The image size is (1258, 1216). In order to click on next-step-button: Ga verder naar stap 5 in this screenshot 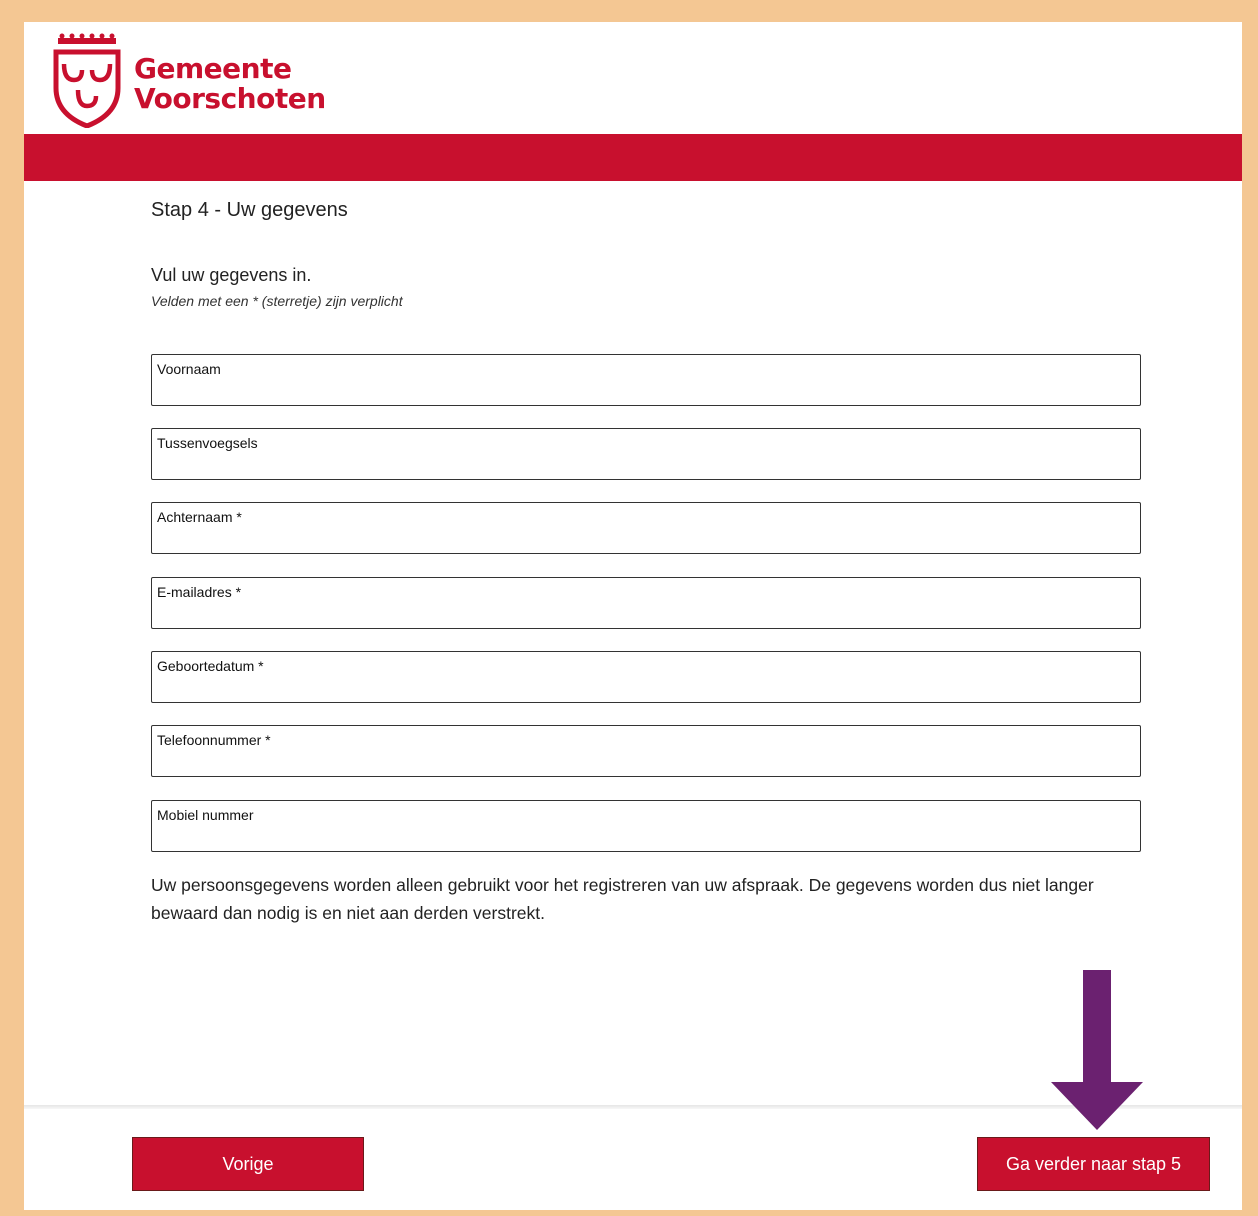, I will do `click(1093, 1164)`.